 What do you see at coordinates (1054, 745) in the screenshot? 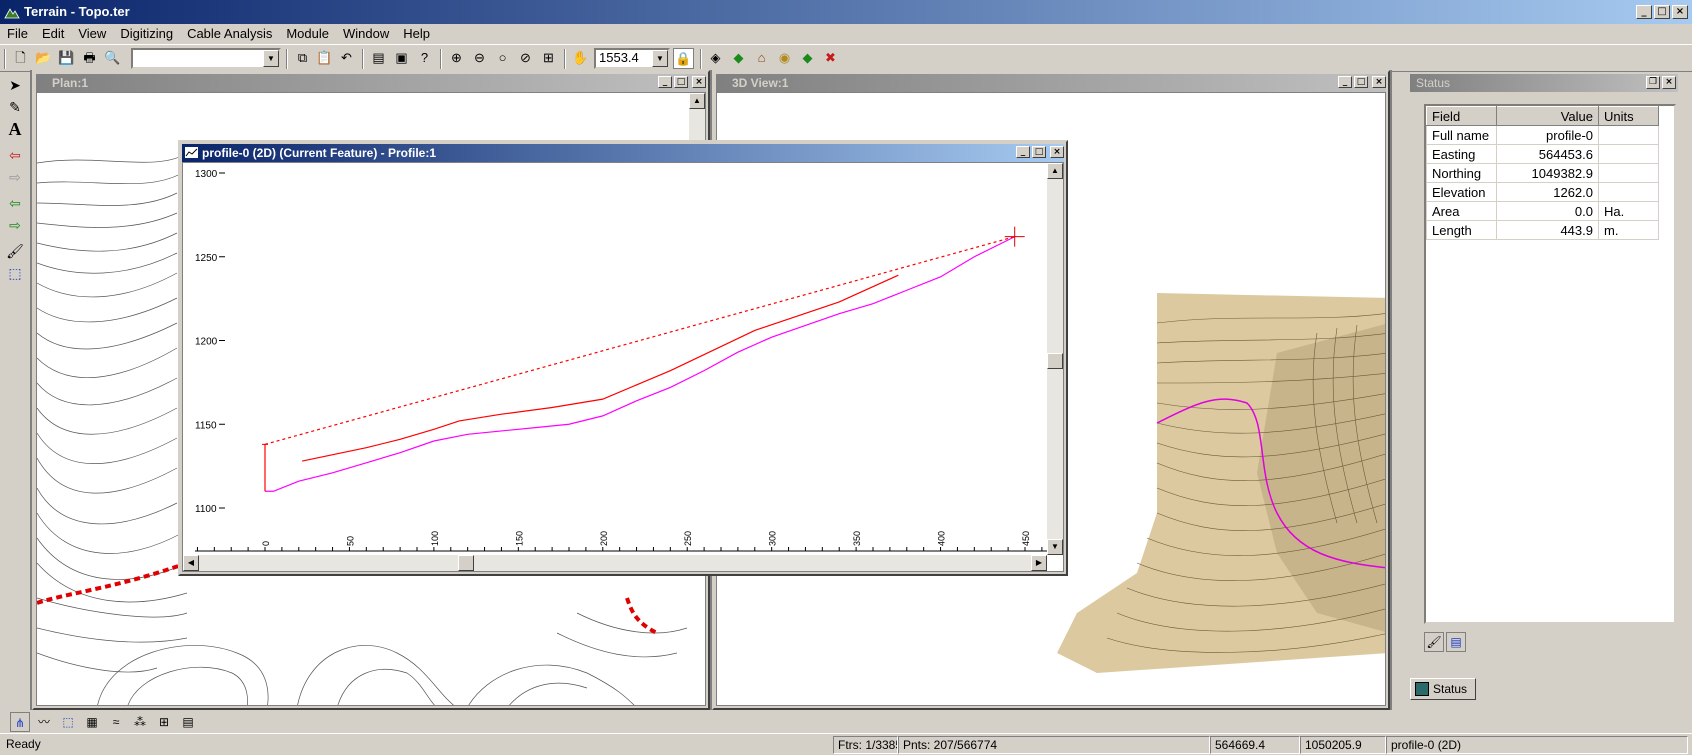
I see `points-count: Pnts: 207/566774` at bounding box center [1054, 745].